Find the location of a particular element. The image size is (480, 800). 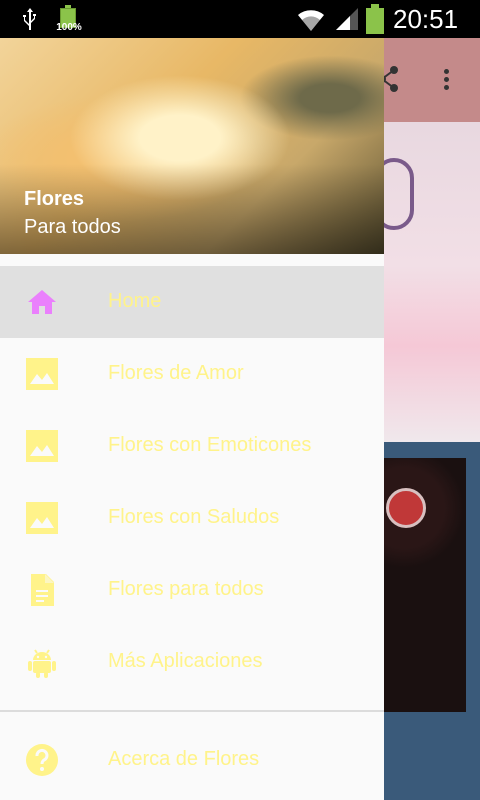

menu-item-label: Flores con Saludos is located at coordinates (194, 517).